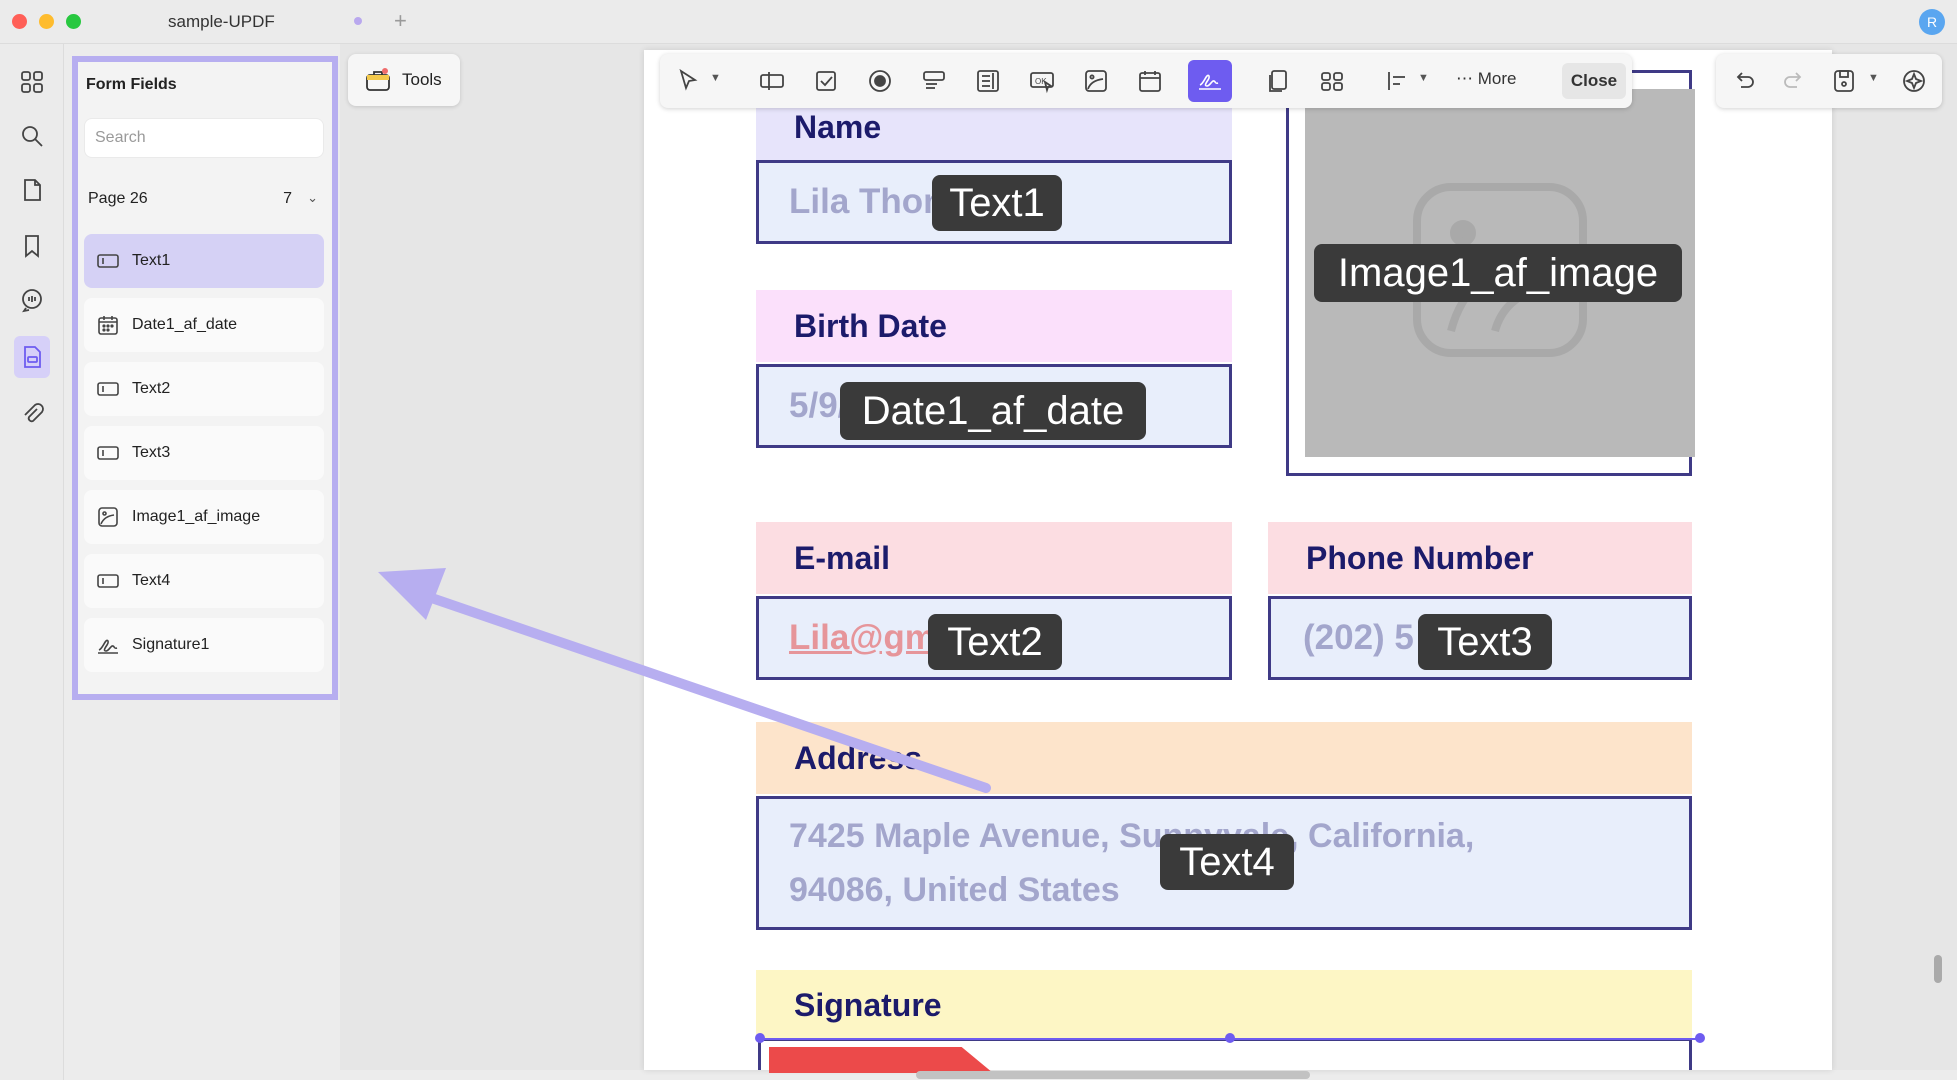 This screenshot has height=1080, width=1957. What do you see at coordinates (1914, 81) in the screenshot?
I see `ai-assistant-icon` at bounding box center [1914, 81].